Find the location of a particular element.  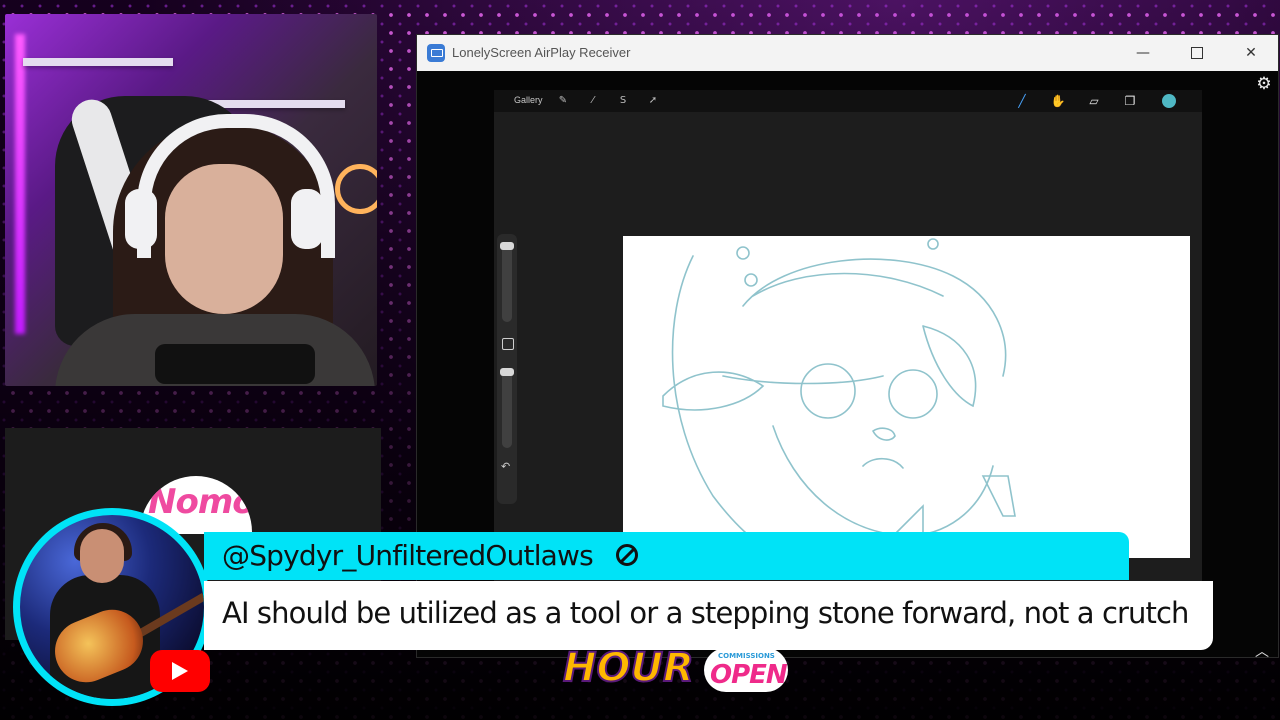

smudge-icon: ✋ is located at coordinates (1058, 101).